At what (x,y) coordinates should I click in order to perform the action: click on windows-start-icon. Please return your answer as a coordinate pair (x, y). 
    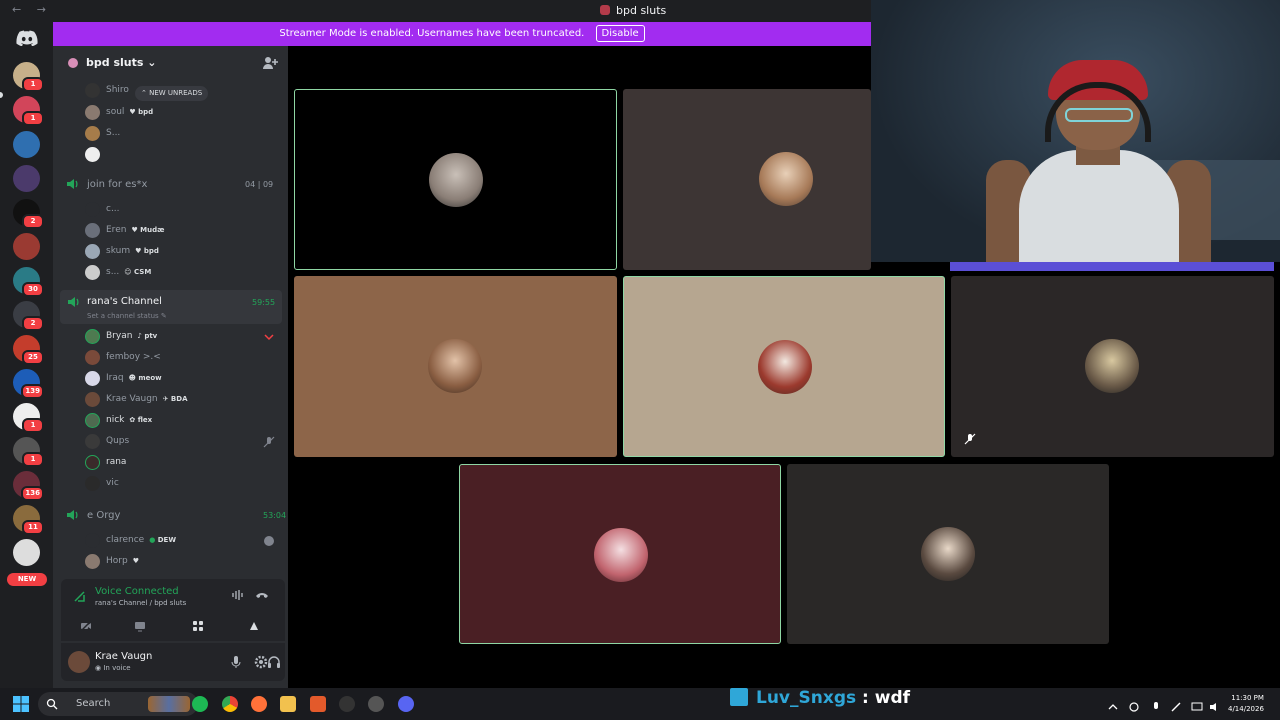
    Looking at the image, I should click on (21, 704).